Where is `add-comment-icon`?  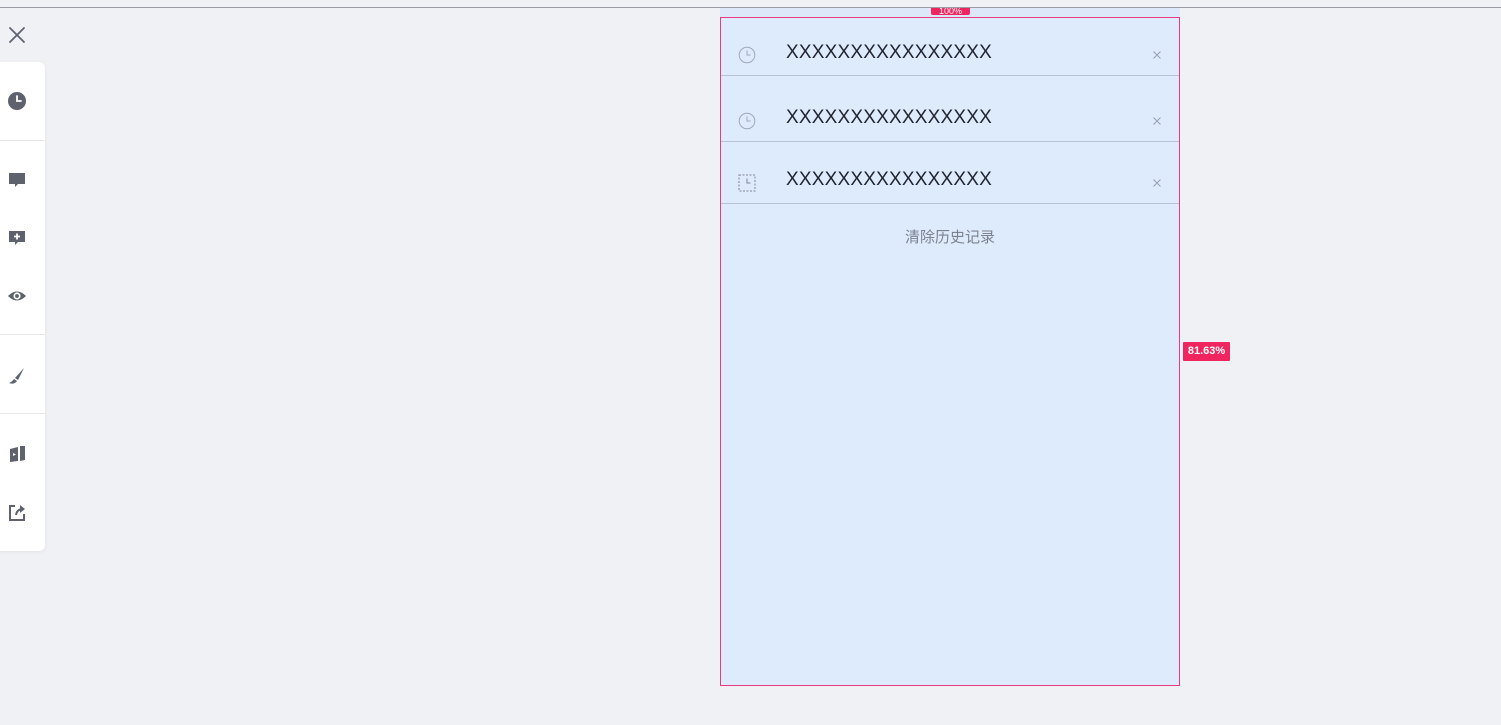 add-comment-icon is located at coordinates (17, 238).